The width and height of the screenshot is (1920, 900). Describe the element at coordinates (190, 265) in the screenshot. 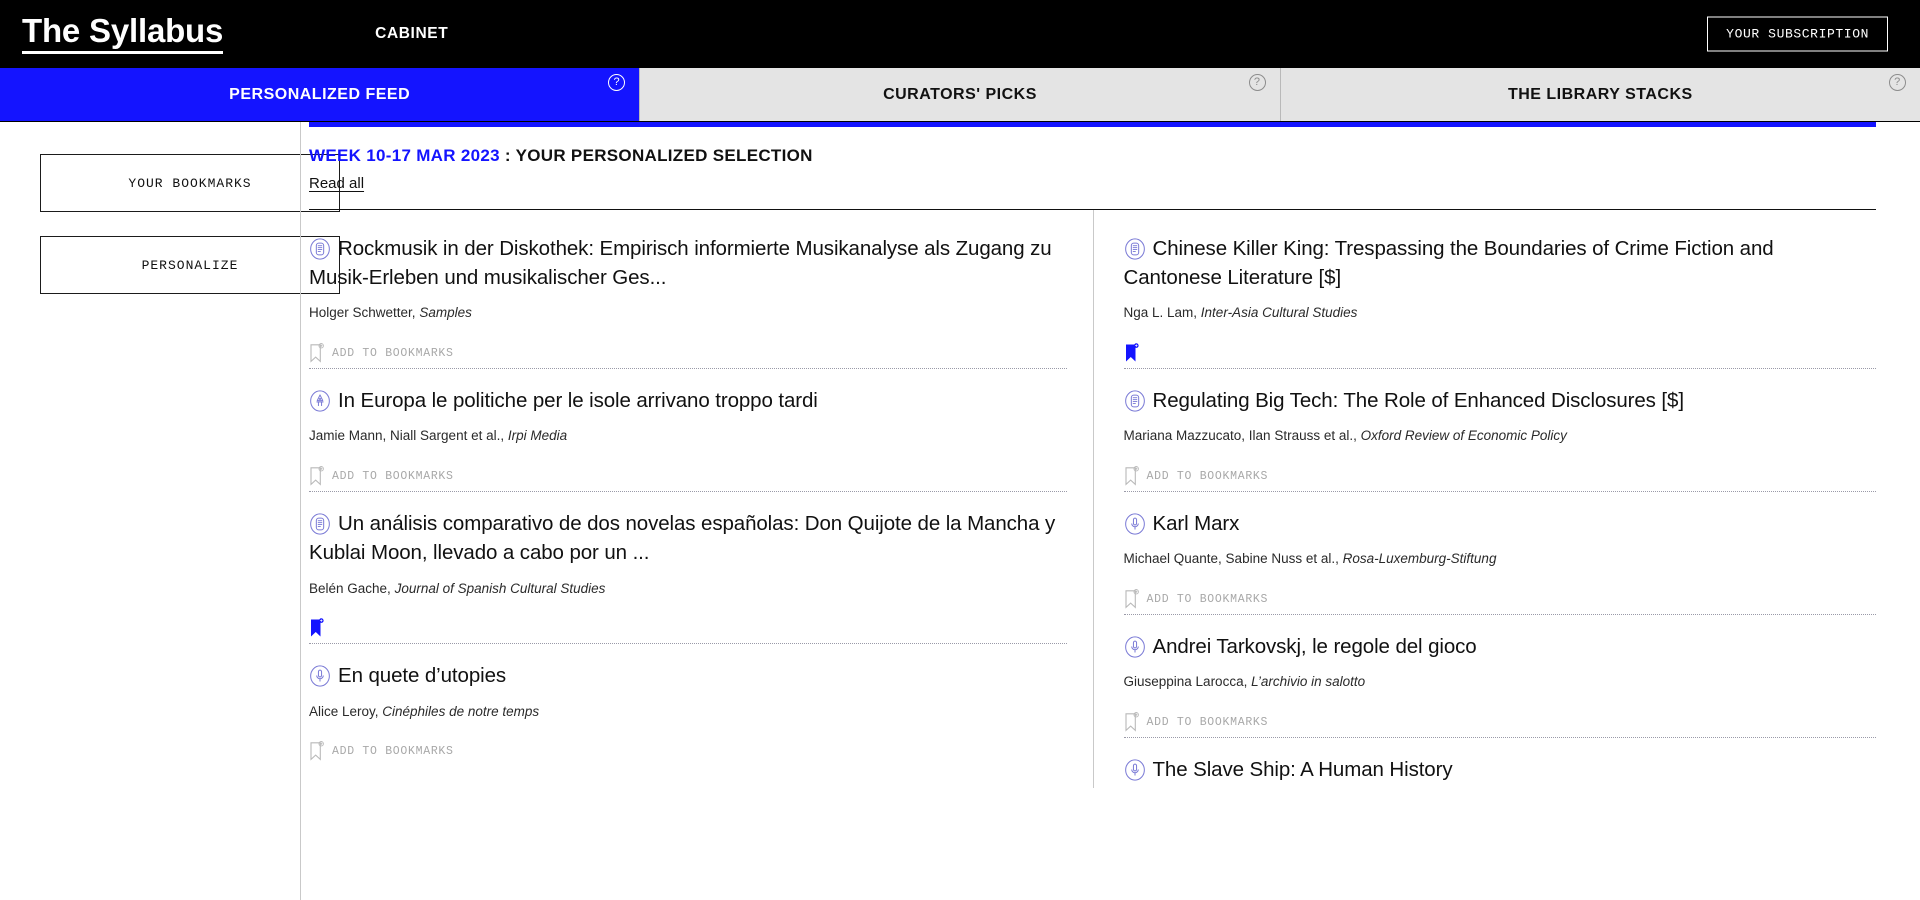

I see `sidebar-item-personalize: PERSONALIZE` at that location.